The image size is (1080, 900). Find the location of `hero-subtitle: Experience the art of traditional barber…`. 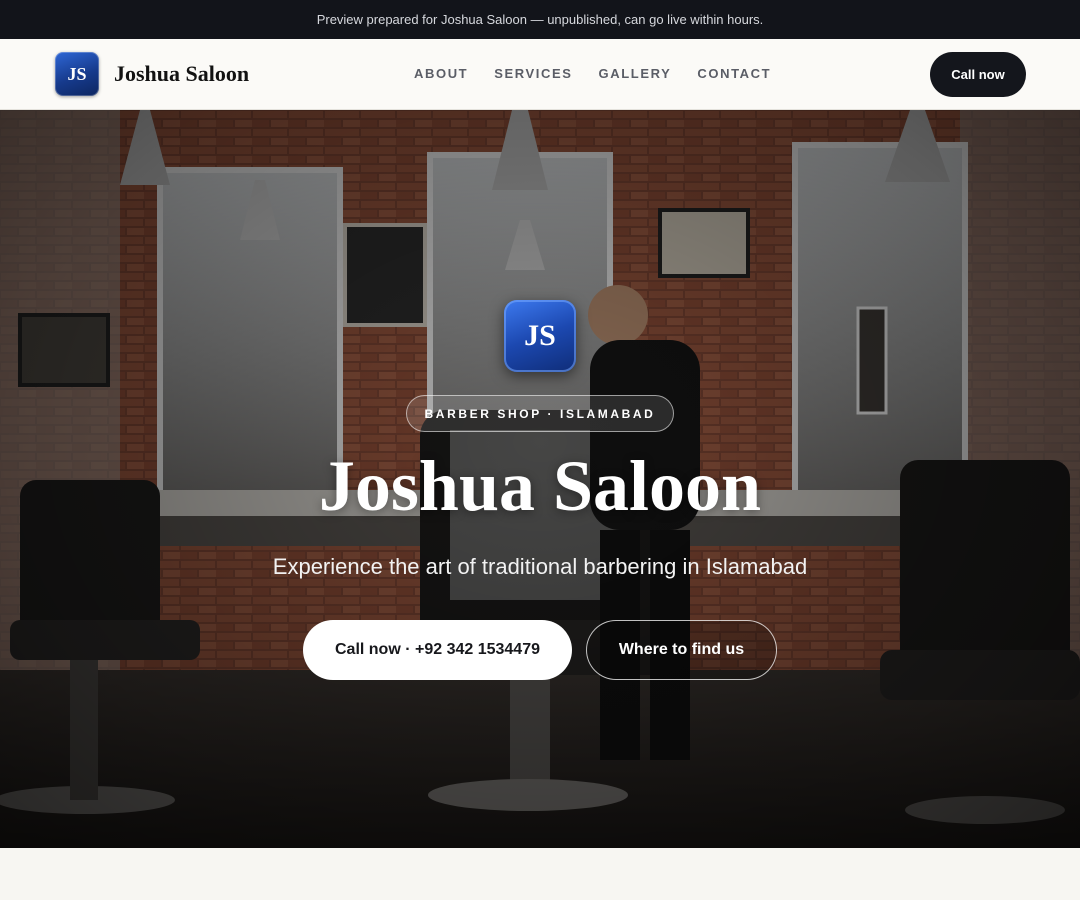

hero-subtitle: Experience the art of traditional barber… is located at coordinates (540, 566).